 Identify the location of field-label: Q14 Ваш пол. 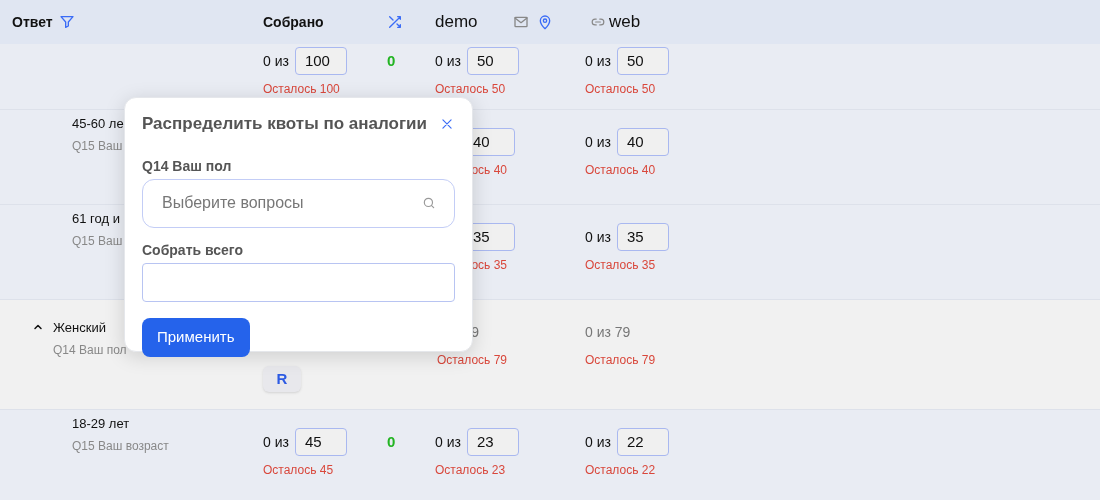
(187, 166).